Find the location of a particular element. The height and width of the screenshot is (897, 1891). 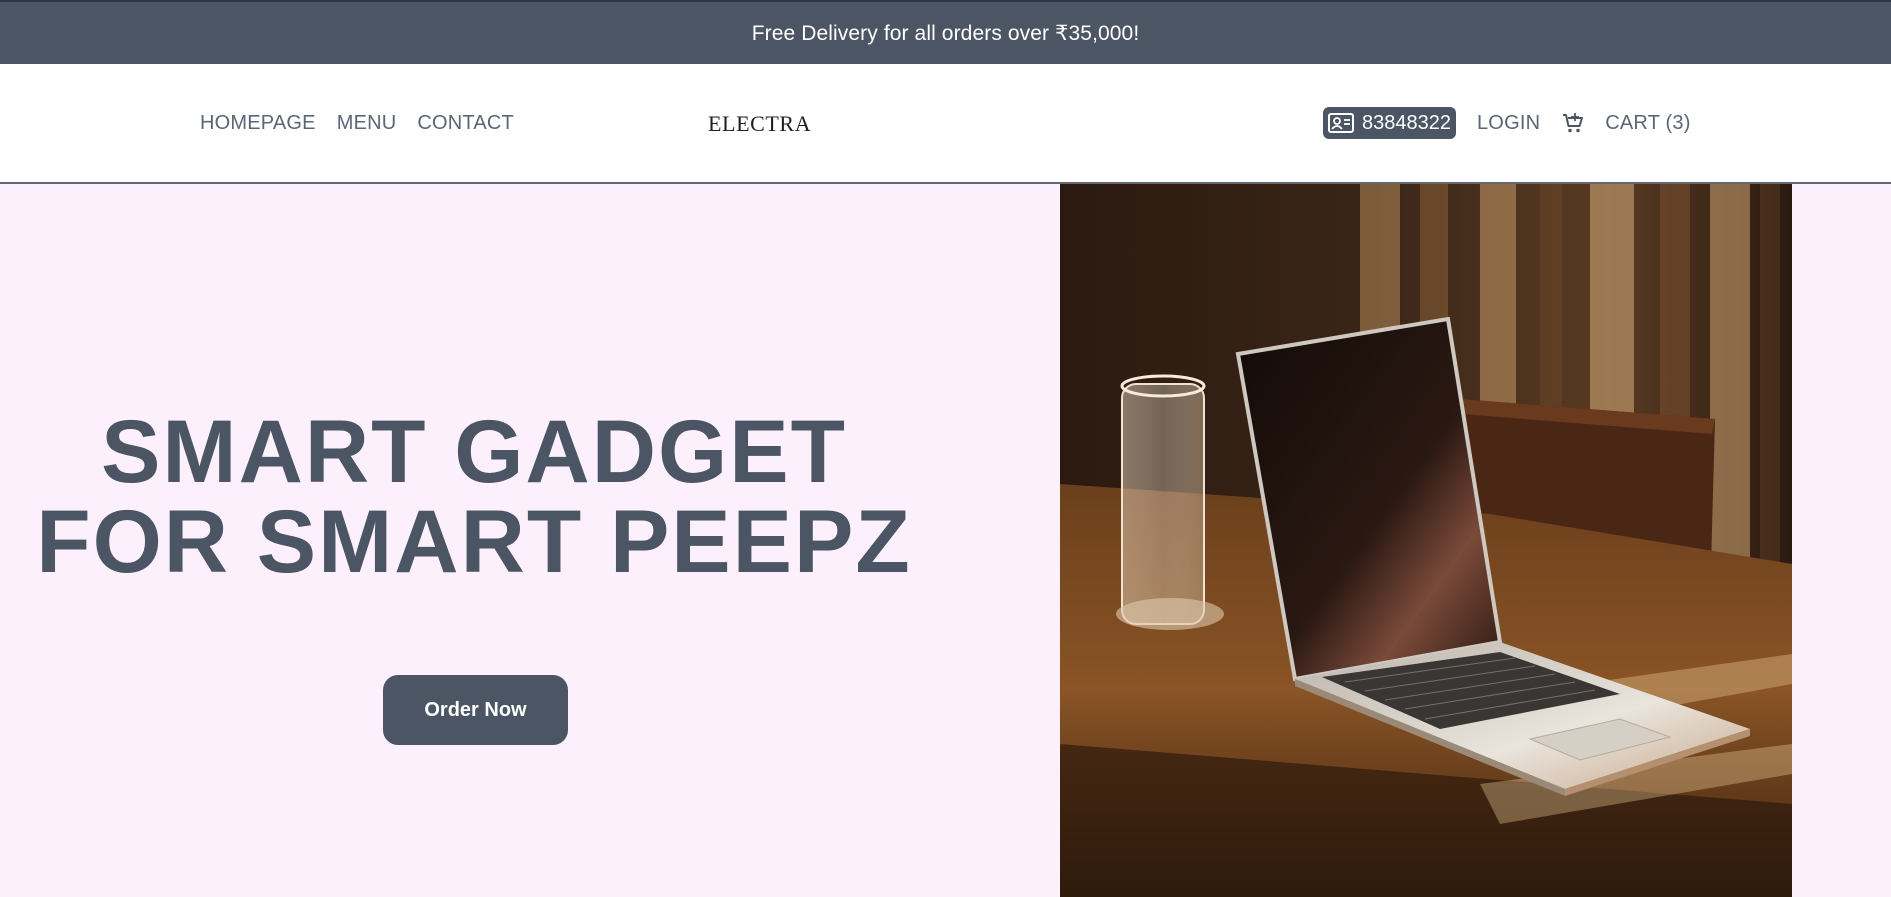

nav-homepage: HOMEPAGE is located at coordinates (258, 123).